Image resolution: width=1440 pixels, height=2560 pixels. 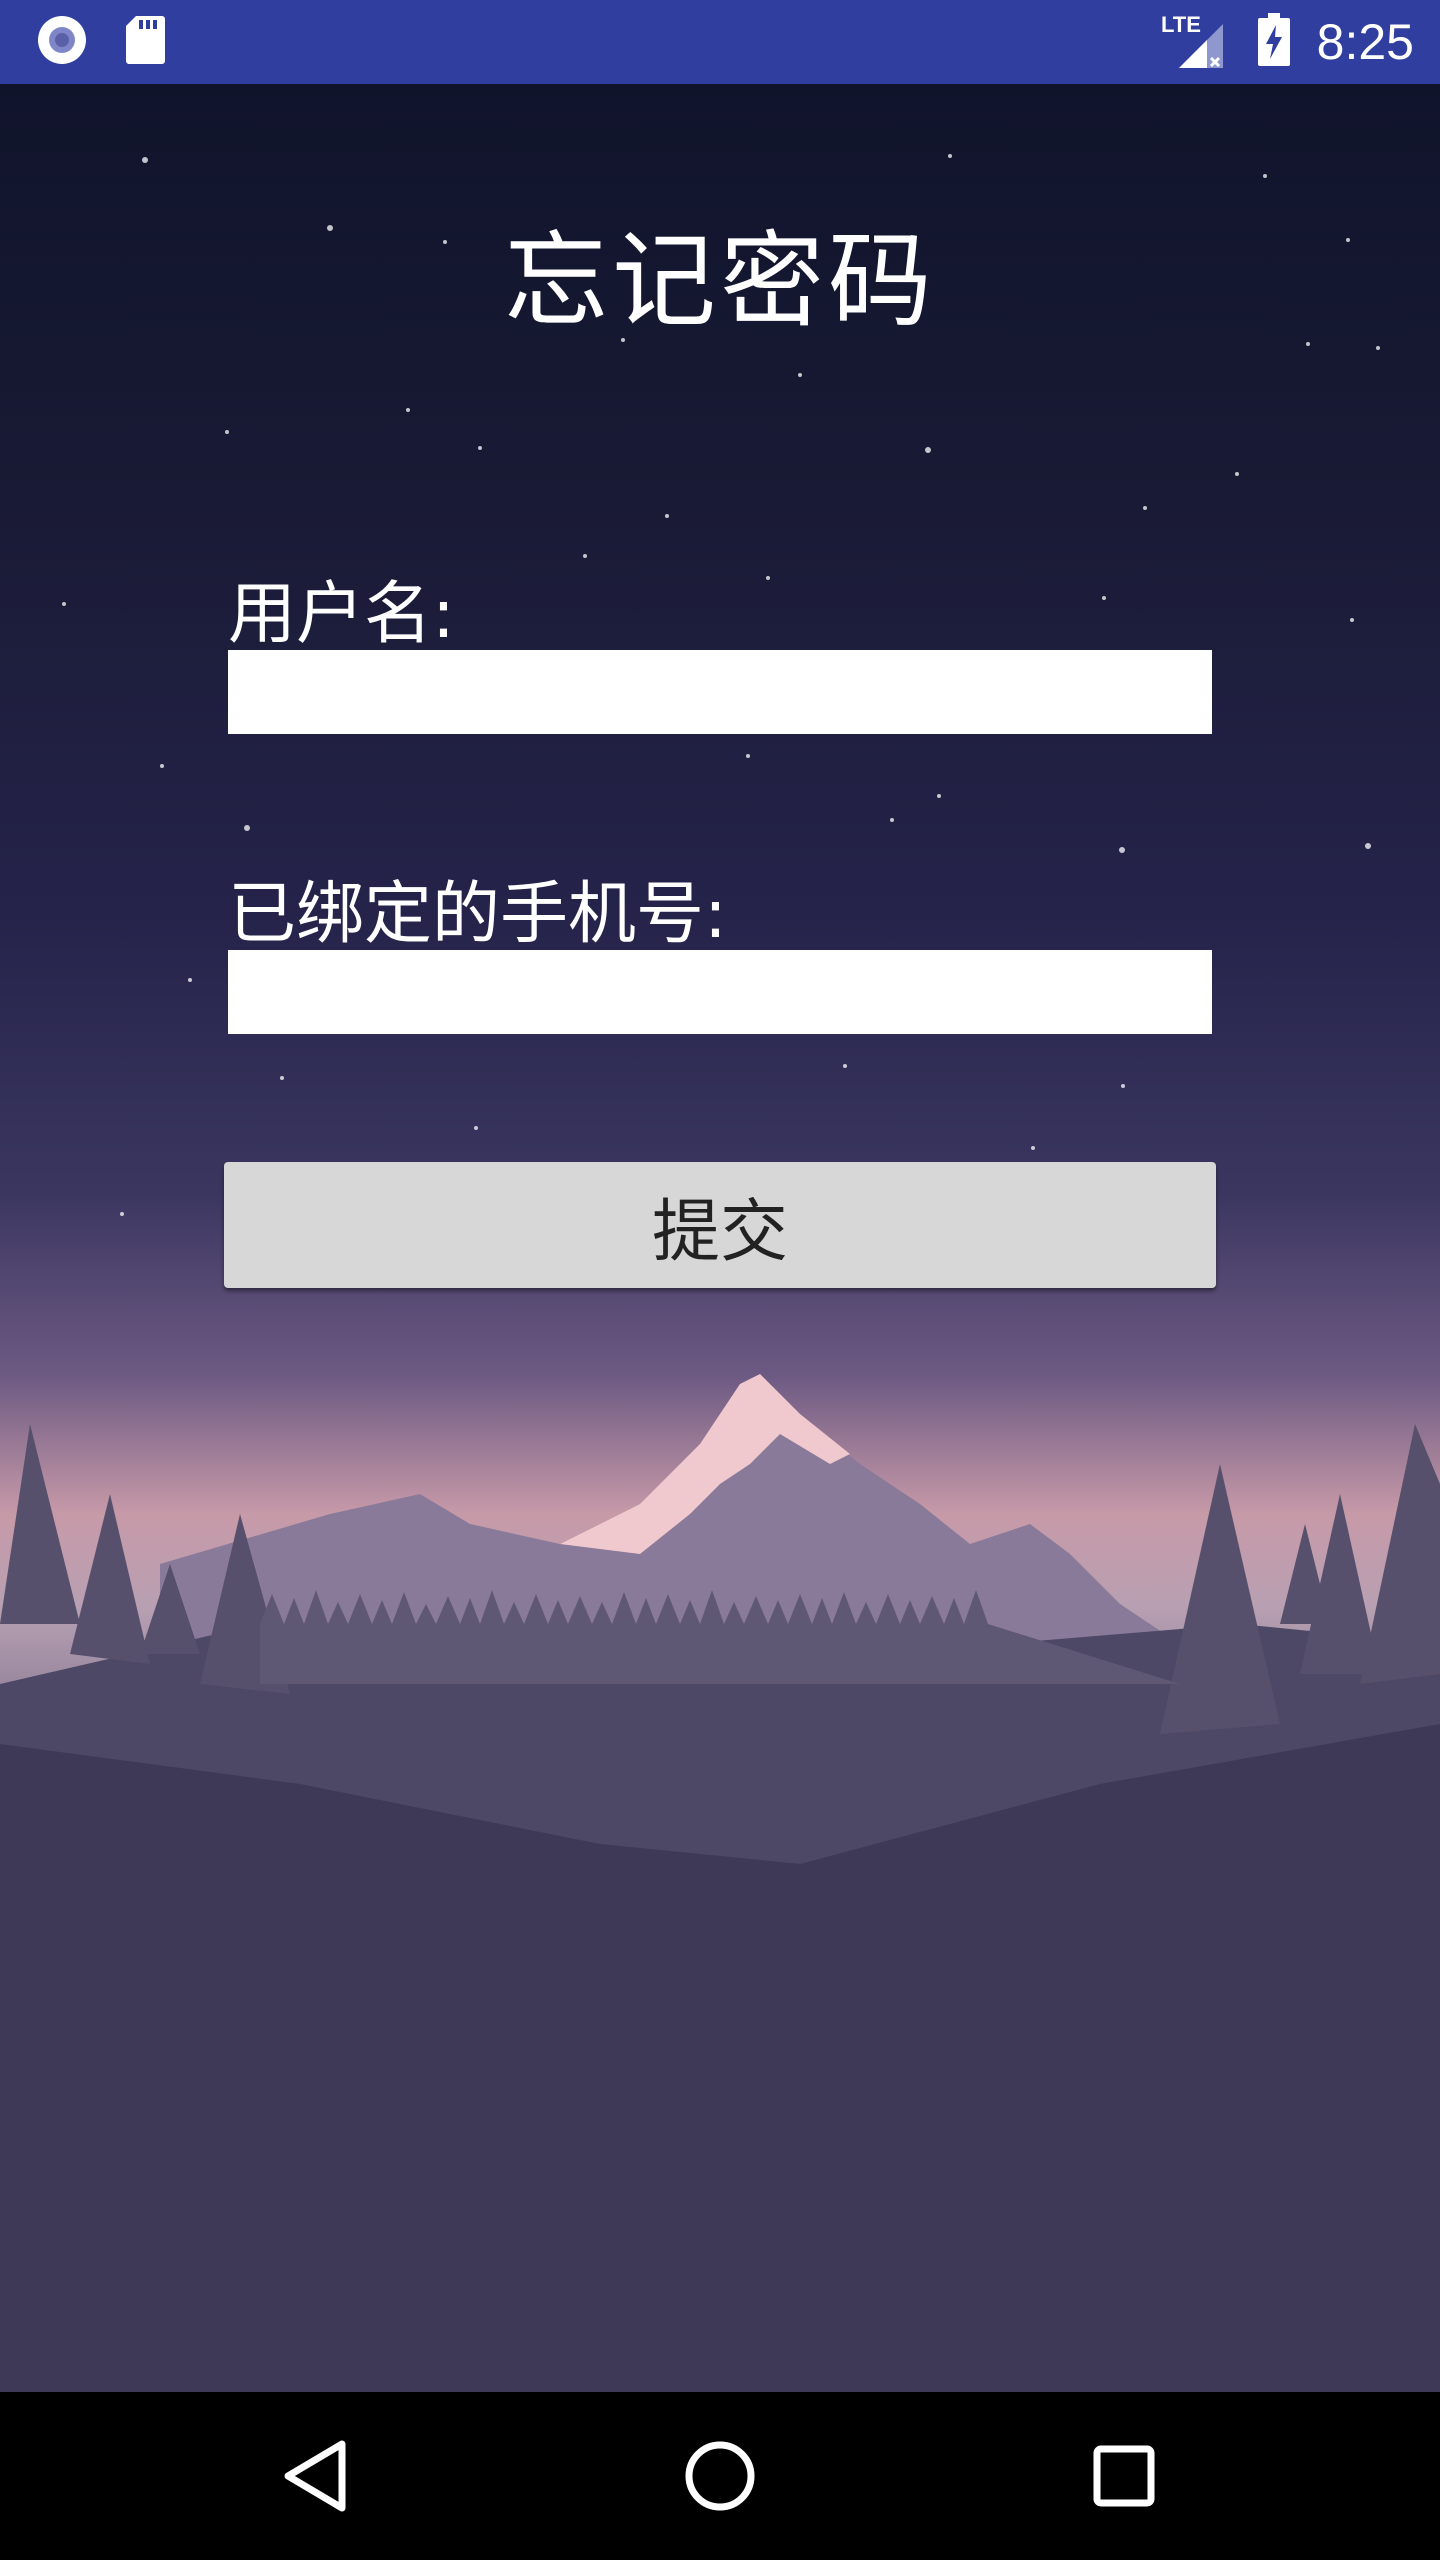 I want to click on status-time: 8:25, so click(x=1365, y=42).